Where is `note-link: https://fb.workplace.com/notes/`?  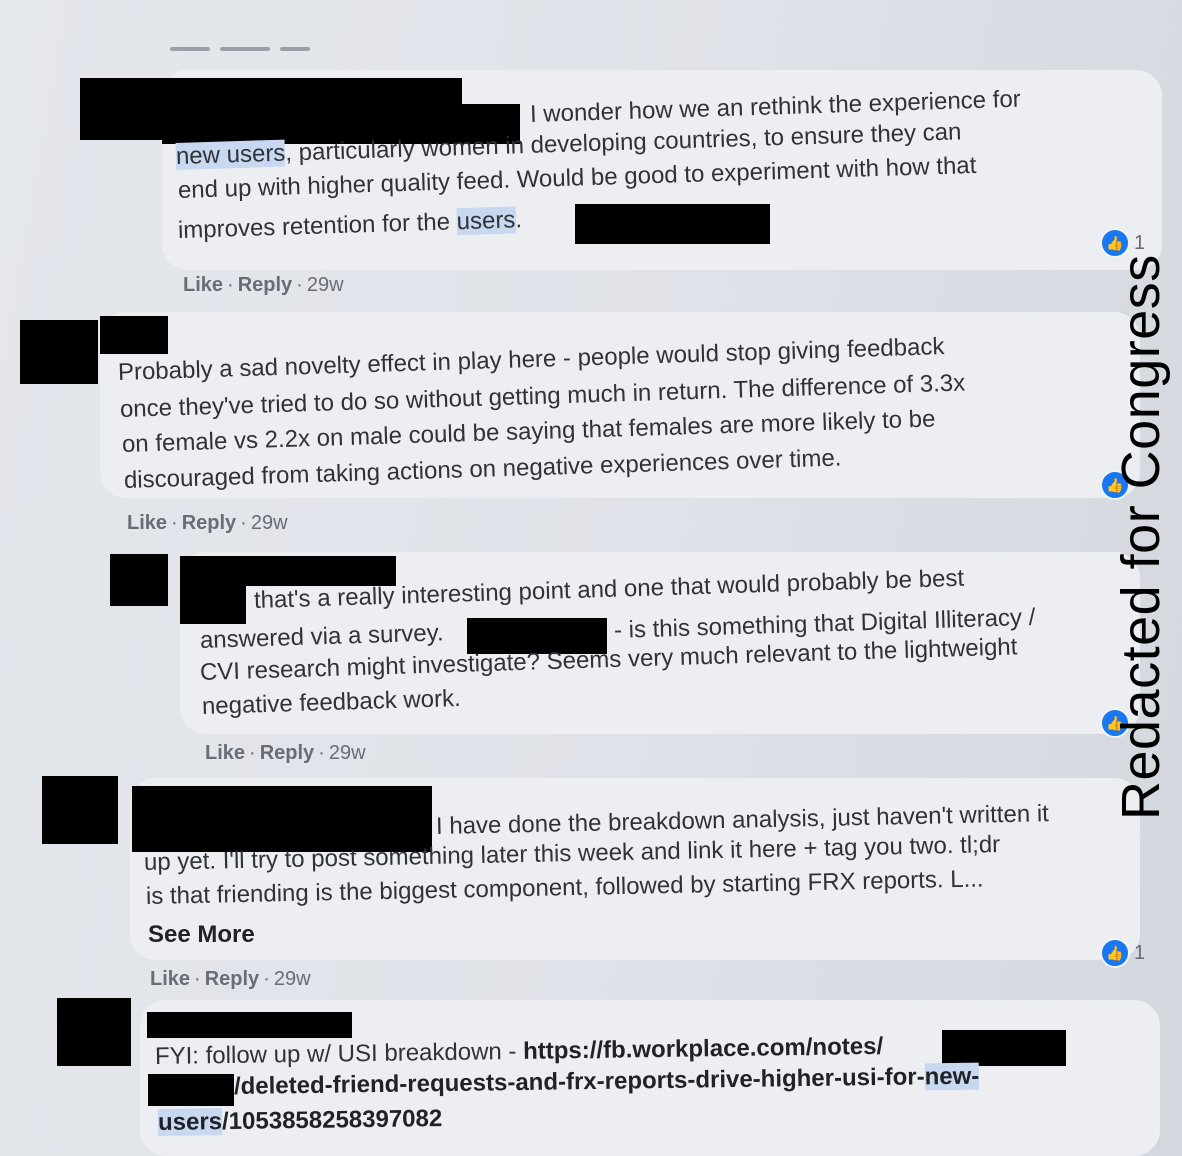 note-link: https://fb.workplace.com/notes/ is located at coordinates (703, 1049).